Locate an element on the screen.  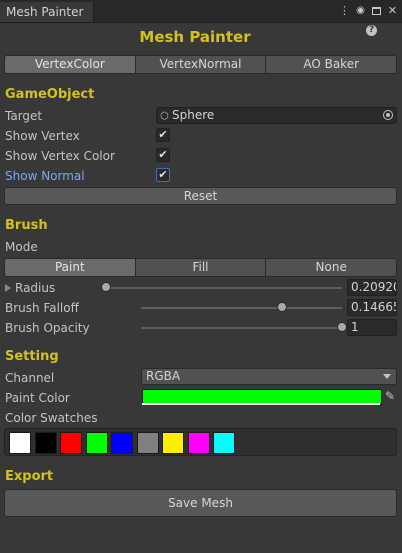
mode-toolbar: VertexColor VertexNormal AO Baker is located at coordinates (201, 64).